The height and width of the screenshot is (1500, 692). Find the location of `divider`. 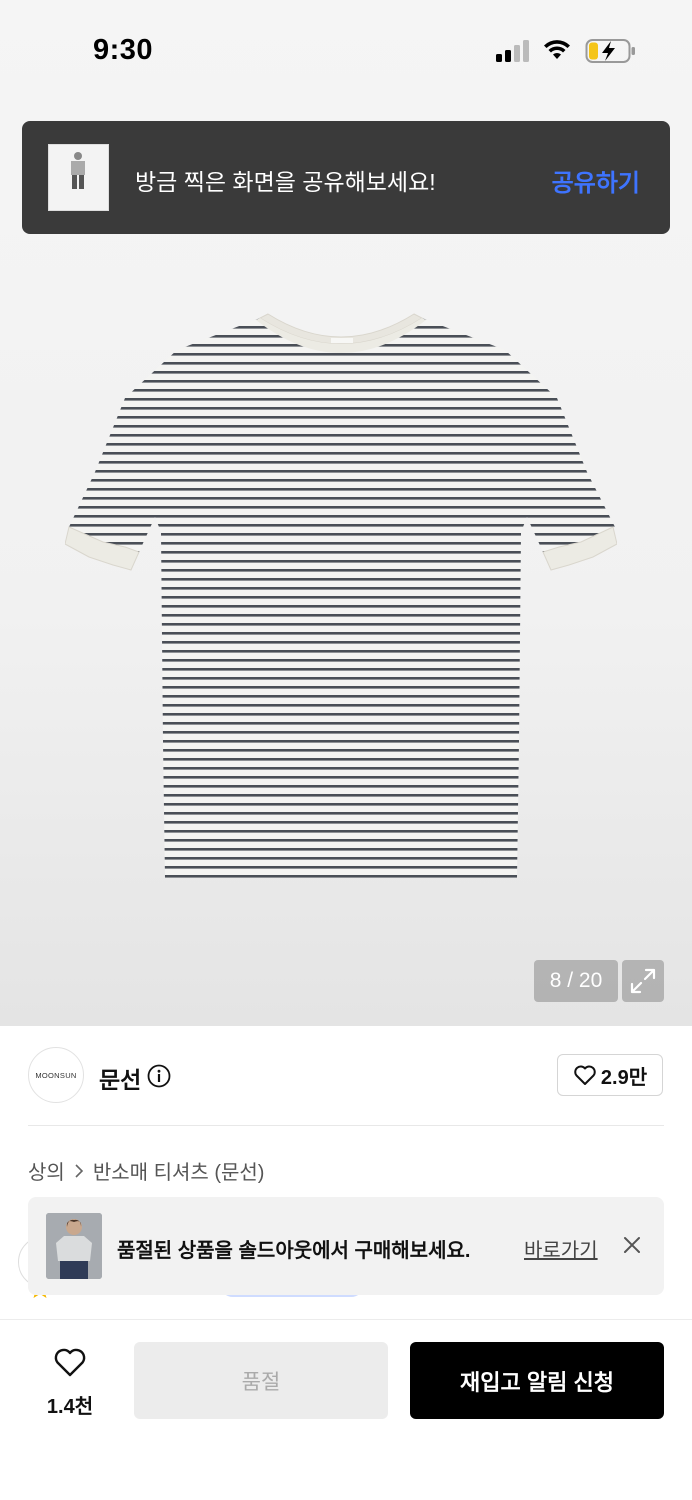

divider is located at coordinates (346, 1125).